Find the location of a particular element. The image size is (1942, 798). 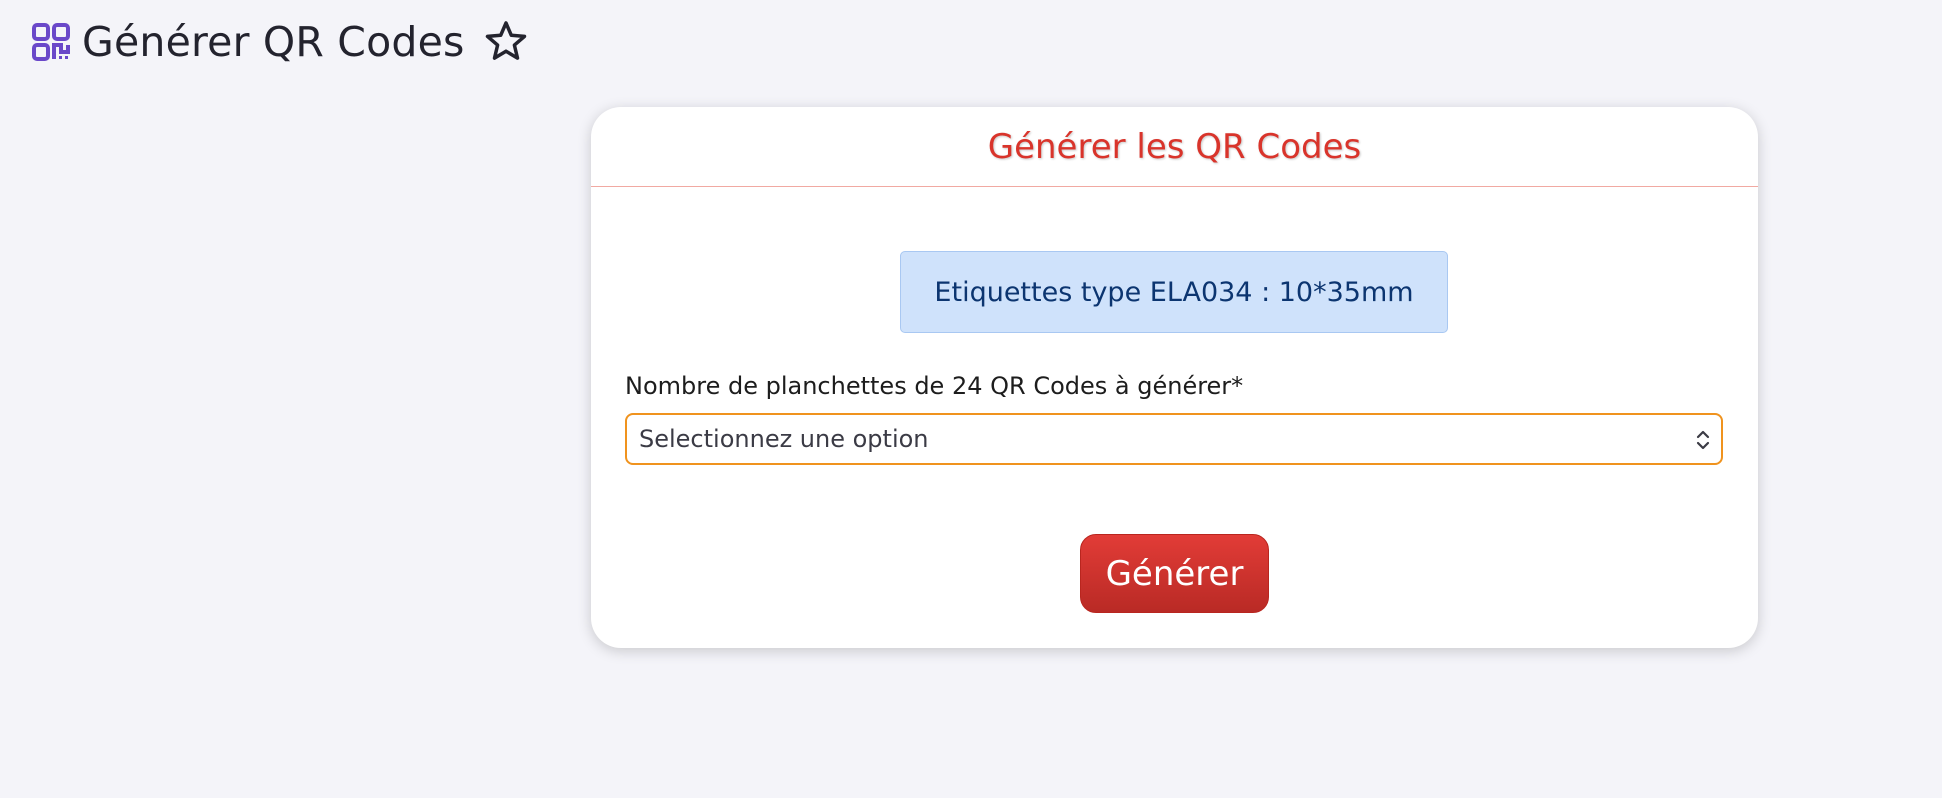

select-chevrons-icon is located at coordinates (1703, 440).